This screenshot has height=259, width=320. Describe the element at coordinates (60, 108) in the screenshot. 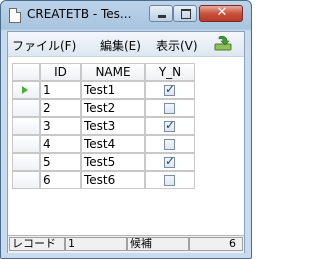

I see `cell-id: 2` at that location.